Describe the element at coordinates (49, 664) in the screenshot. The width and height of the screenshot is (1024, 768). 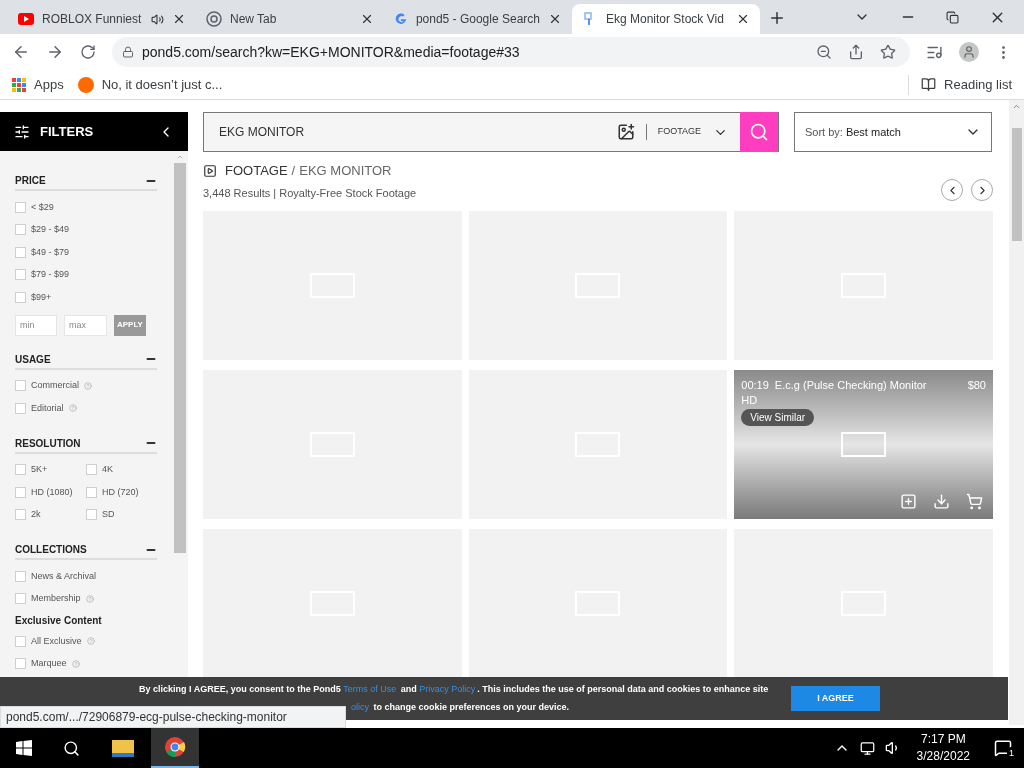
I see `filter-label: Marquee` at that location.